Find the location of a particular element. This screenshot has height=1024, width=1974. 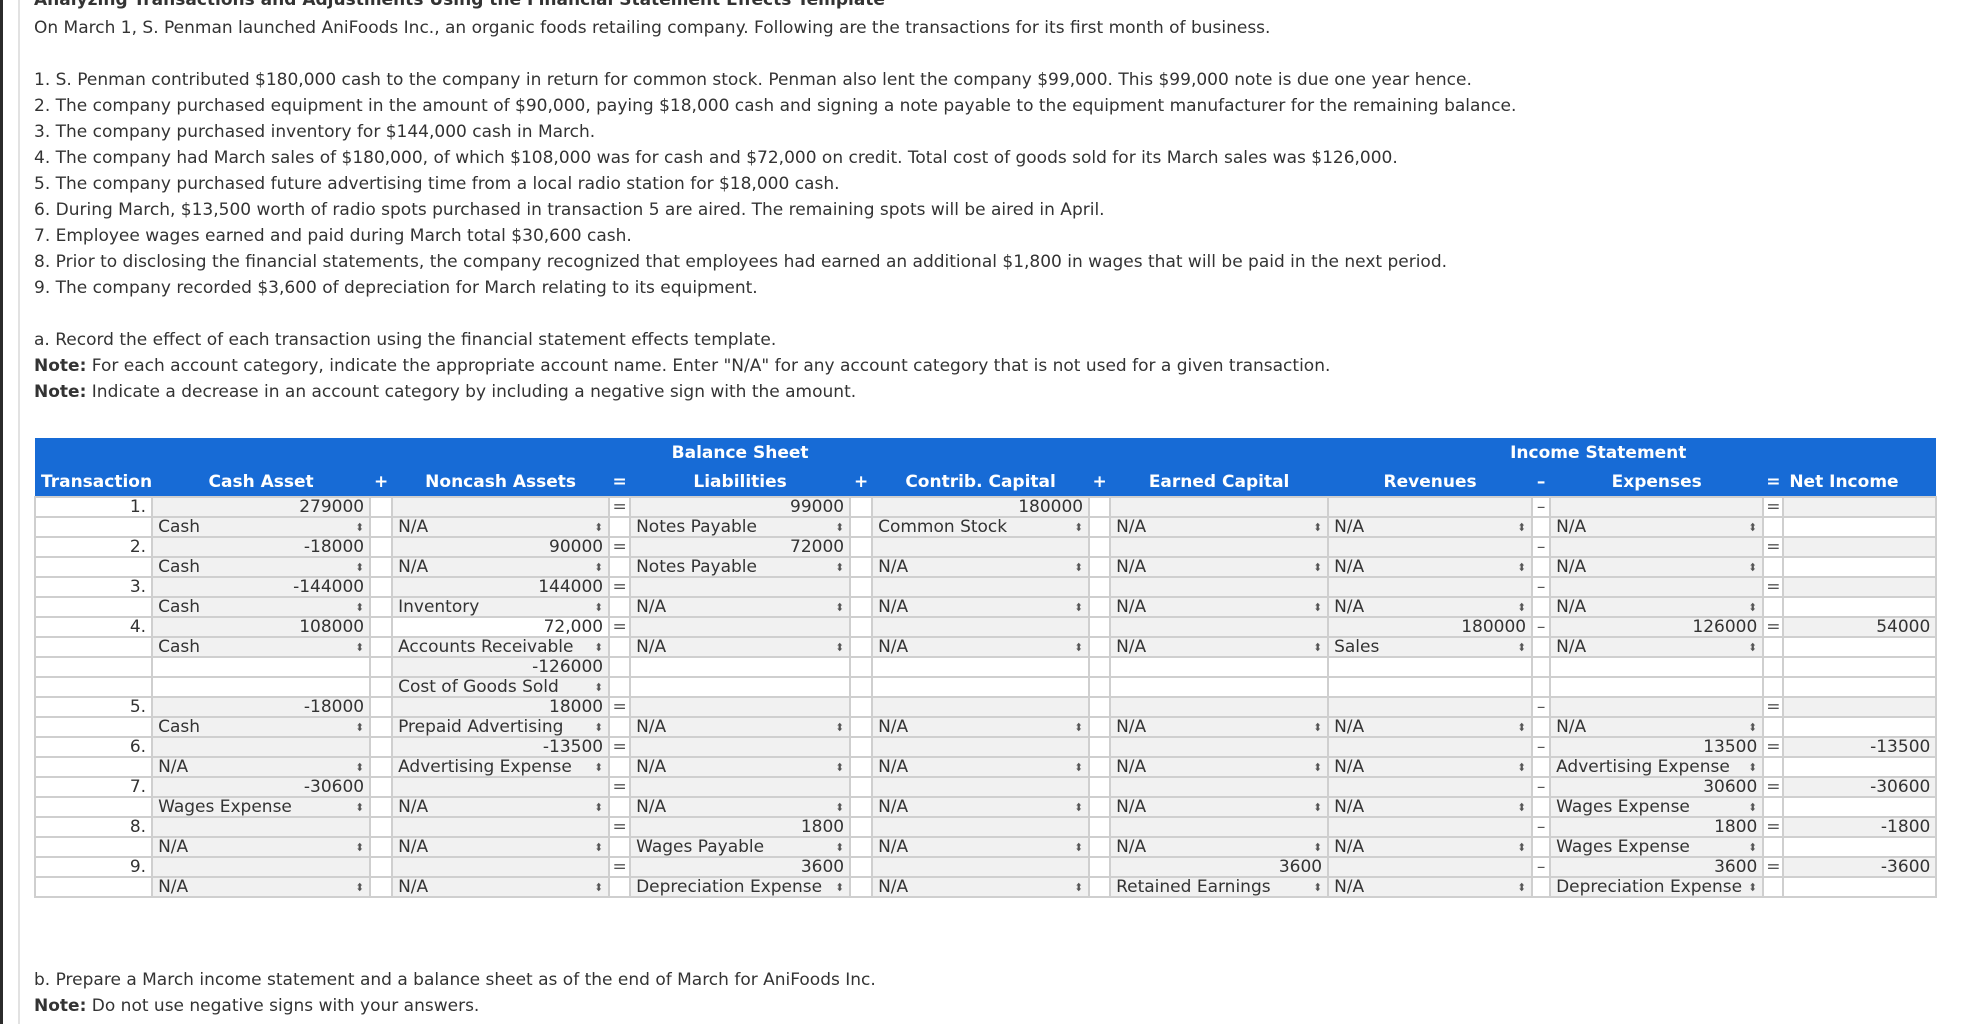

expenses-account-select: Advertising Expense ⬍ is located at coordinates (1657, 767).